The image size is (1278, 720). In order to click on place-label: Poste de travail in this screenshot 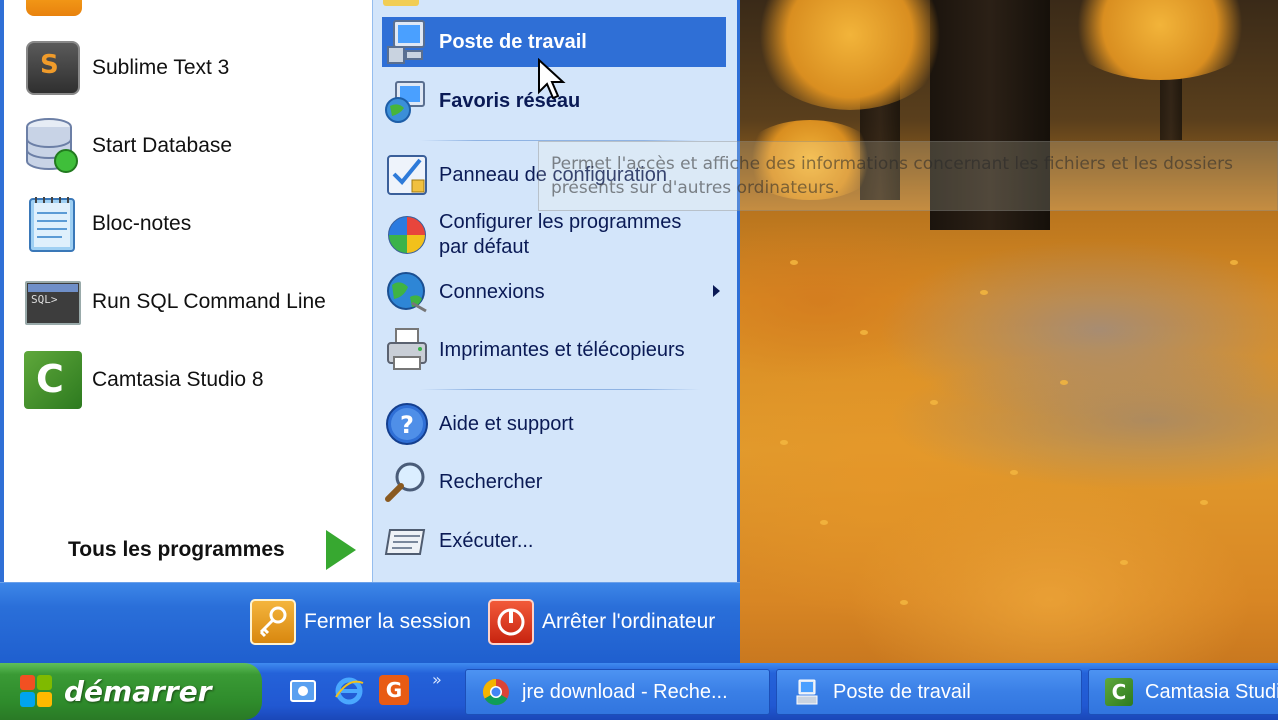, I will do `click(513, 41)`.